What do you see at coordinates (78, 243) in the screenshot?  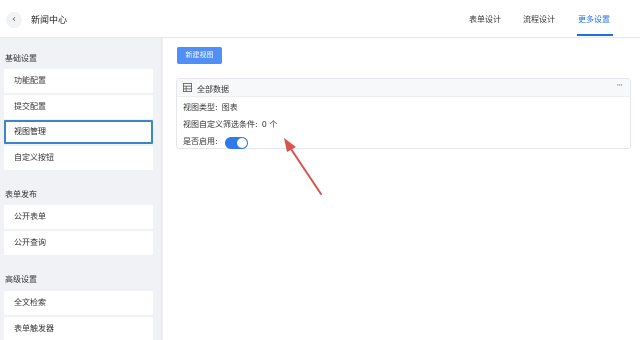 I see `sidebar-item-public-query: 公开查询` at bounding box center [78, 243].